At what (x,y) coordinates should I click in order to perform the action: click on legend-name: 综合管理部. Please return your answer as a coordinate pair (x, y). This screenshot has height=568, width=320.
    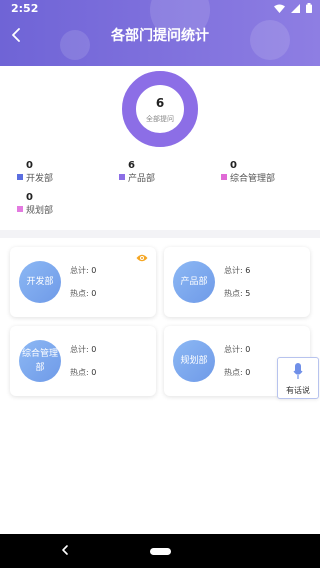
    Looking at the image, I should click on (253, 179).